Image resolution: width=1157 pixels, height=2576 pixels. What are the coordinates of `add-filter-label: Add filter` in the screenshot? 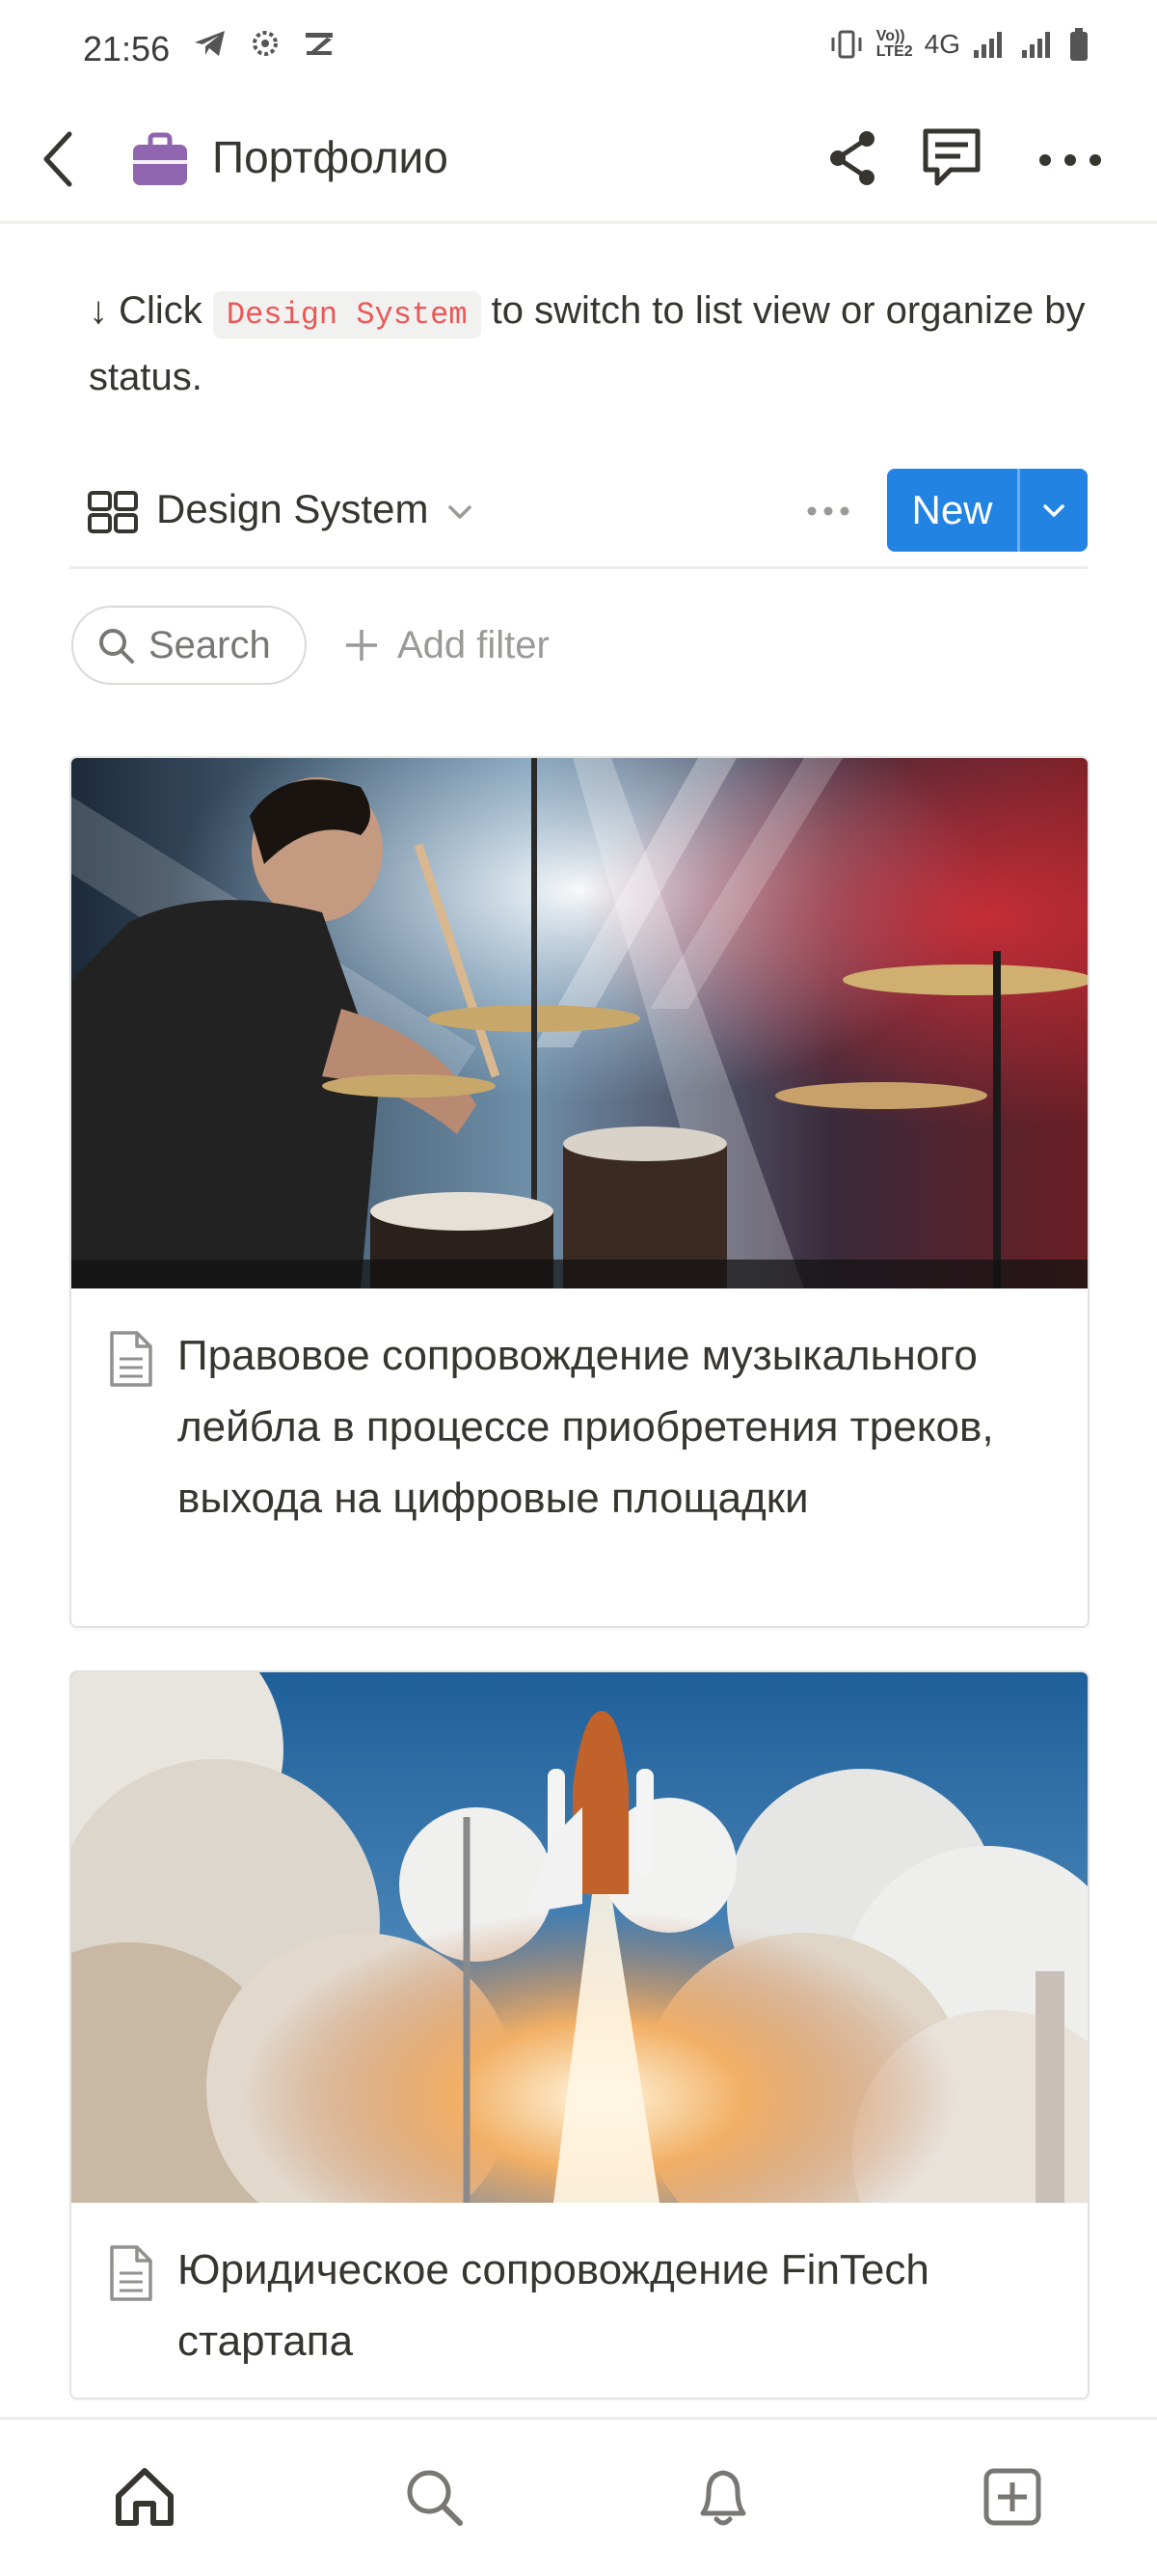 It's located at (473, 644).